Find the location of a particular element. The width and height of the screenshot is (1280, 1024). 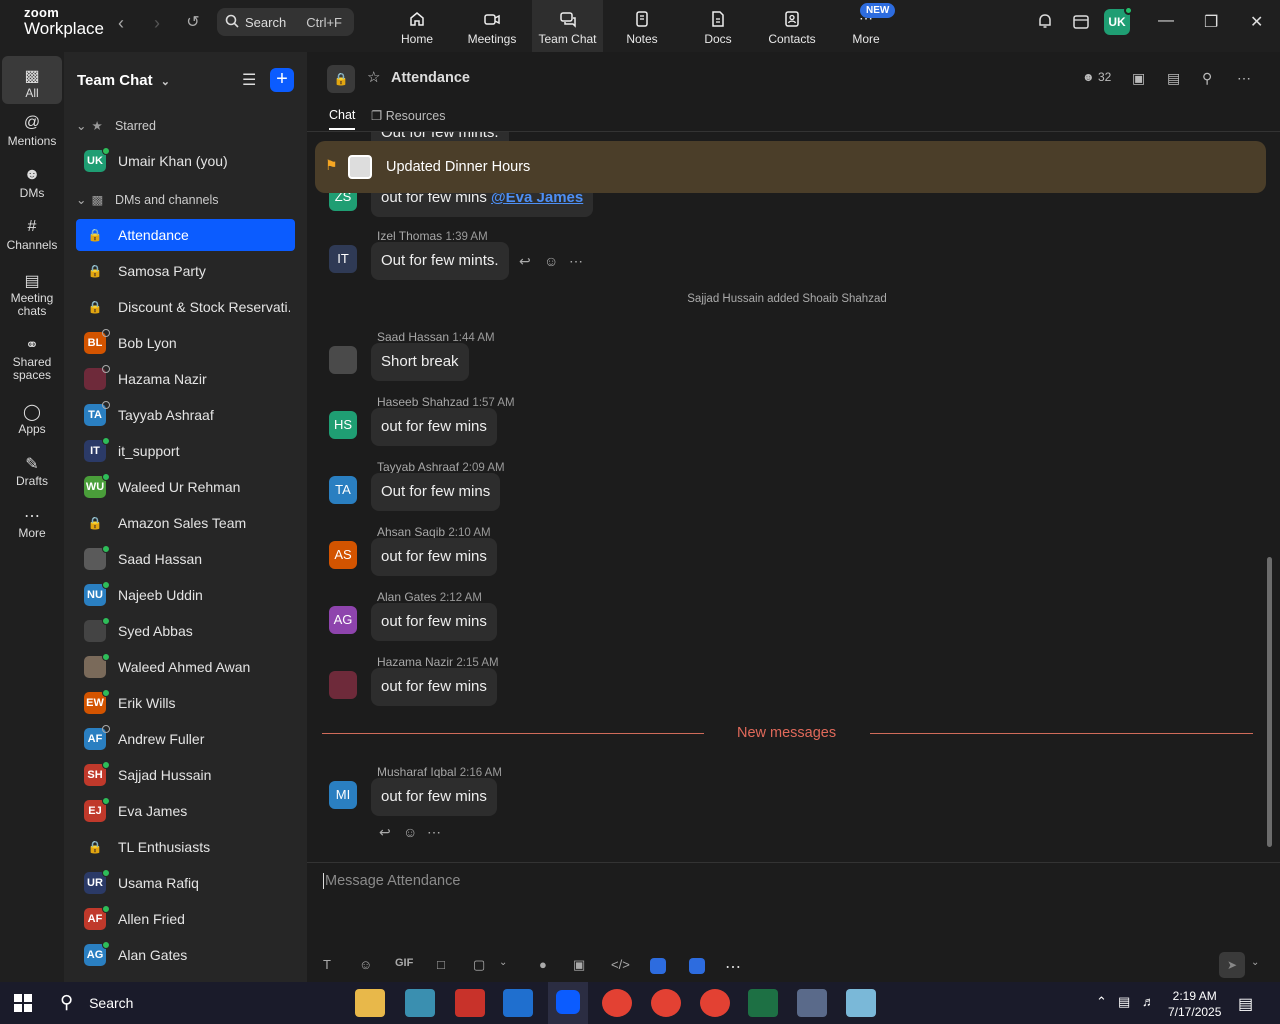

sidebar-item-bob-lyon: BL Bob Lyon is located at coordinates (185, 343).